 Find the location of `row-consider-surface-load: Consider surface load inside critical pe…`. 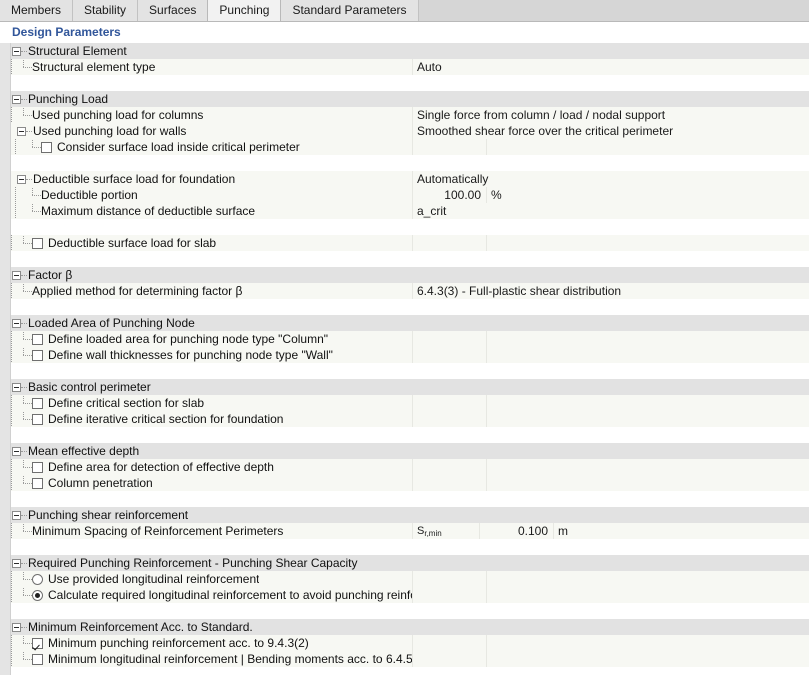

row-consider-surface-load: Consider surface load inside critical pe… is located at coordinates (404, 147).